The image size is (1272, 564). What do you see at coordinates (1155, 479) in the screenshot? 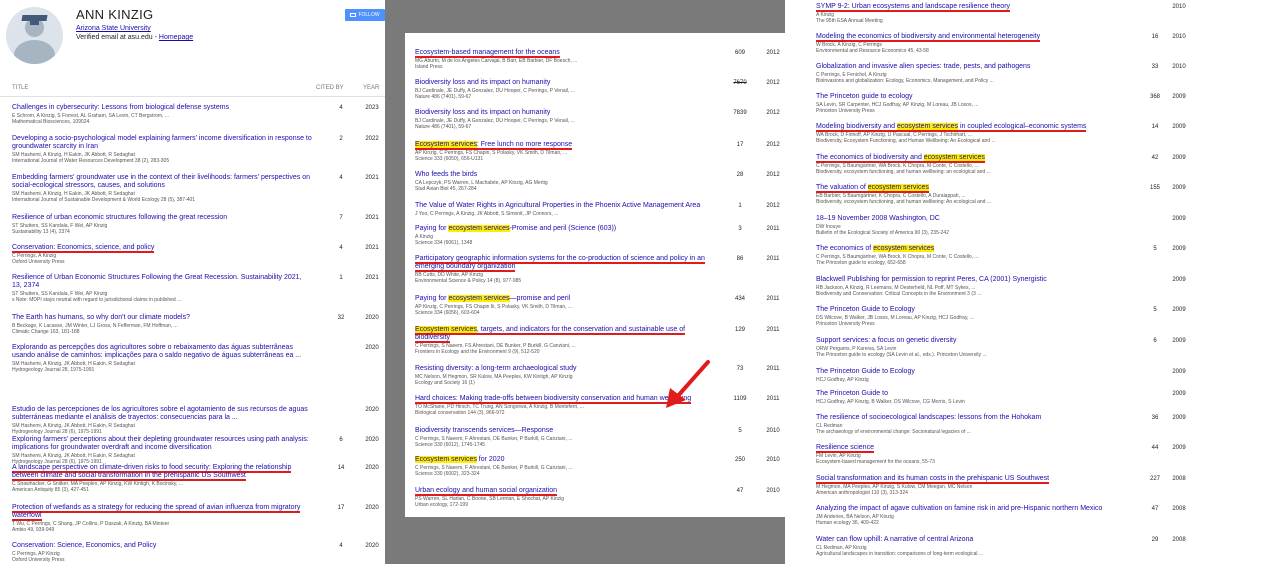
I see `cited-by-count: 227` at bounding box center [1155, 479].